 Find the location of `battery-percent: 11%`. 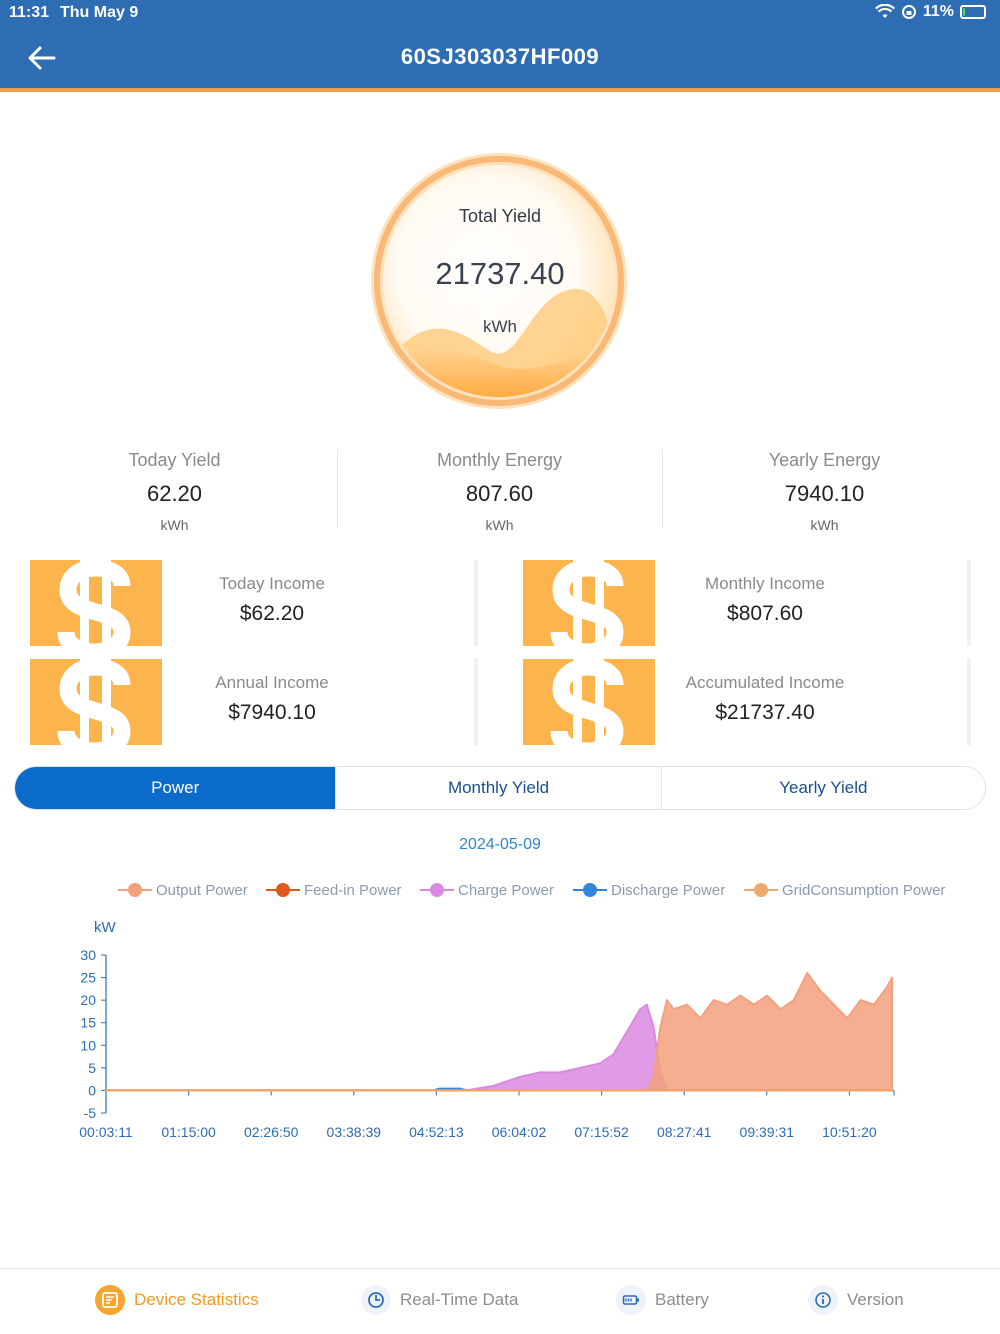

battery-percent: 11% is located at coordinates (938, 11).